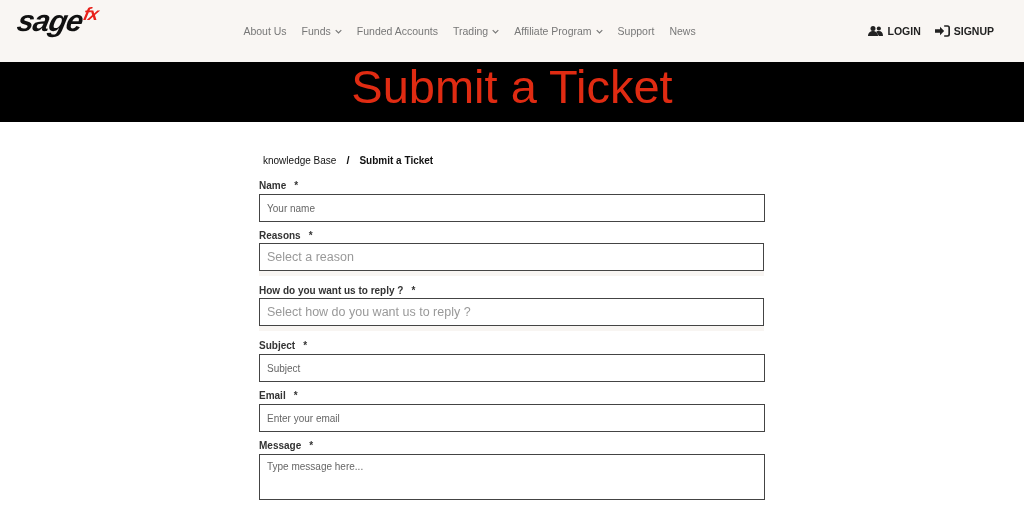 The image size is (1024, 521). I want to click on field-label: Message, so click(280, 446).